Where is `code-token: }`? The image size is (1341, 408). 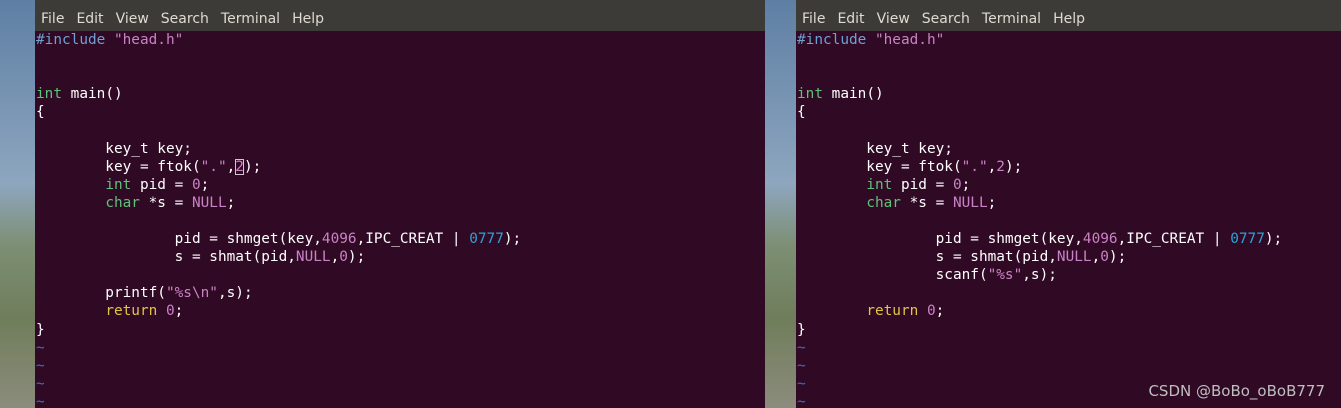 code-token: } is located at coordinates (40, 329).